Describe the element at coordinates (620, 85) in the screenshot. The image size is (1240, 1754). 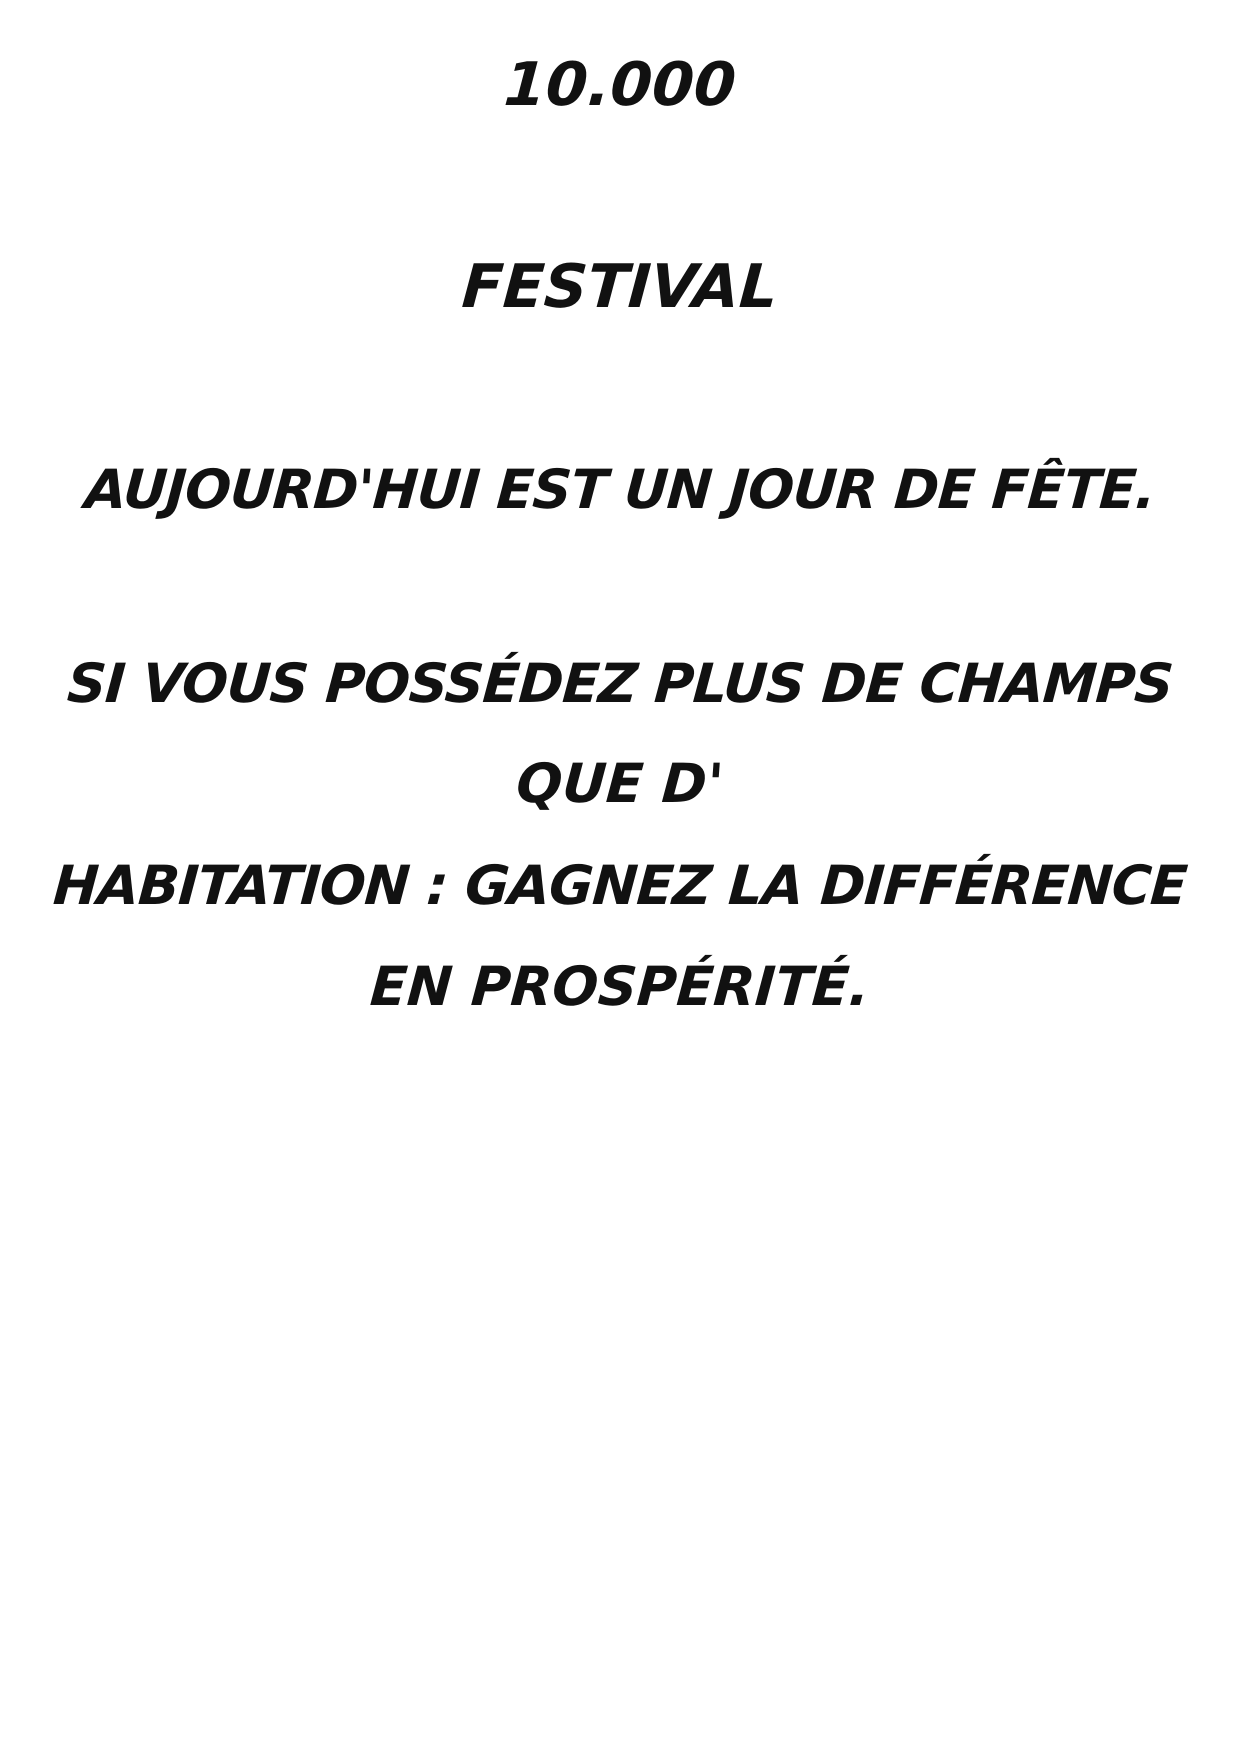
I see `card-number: 10.000` at that location.